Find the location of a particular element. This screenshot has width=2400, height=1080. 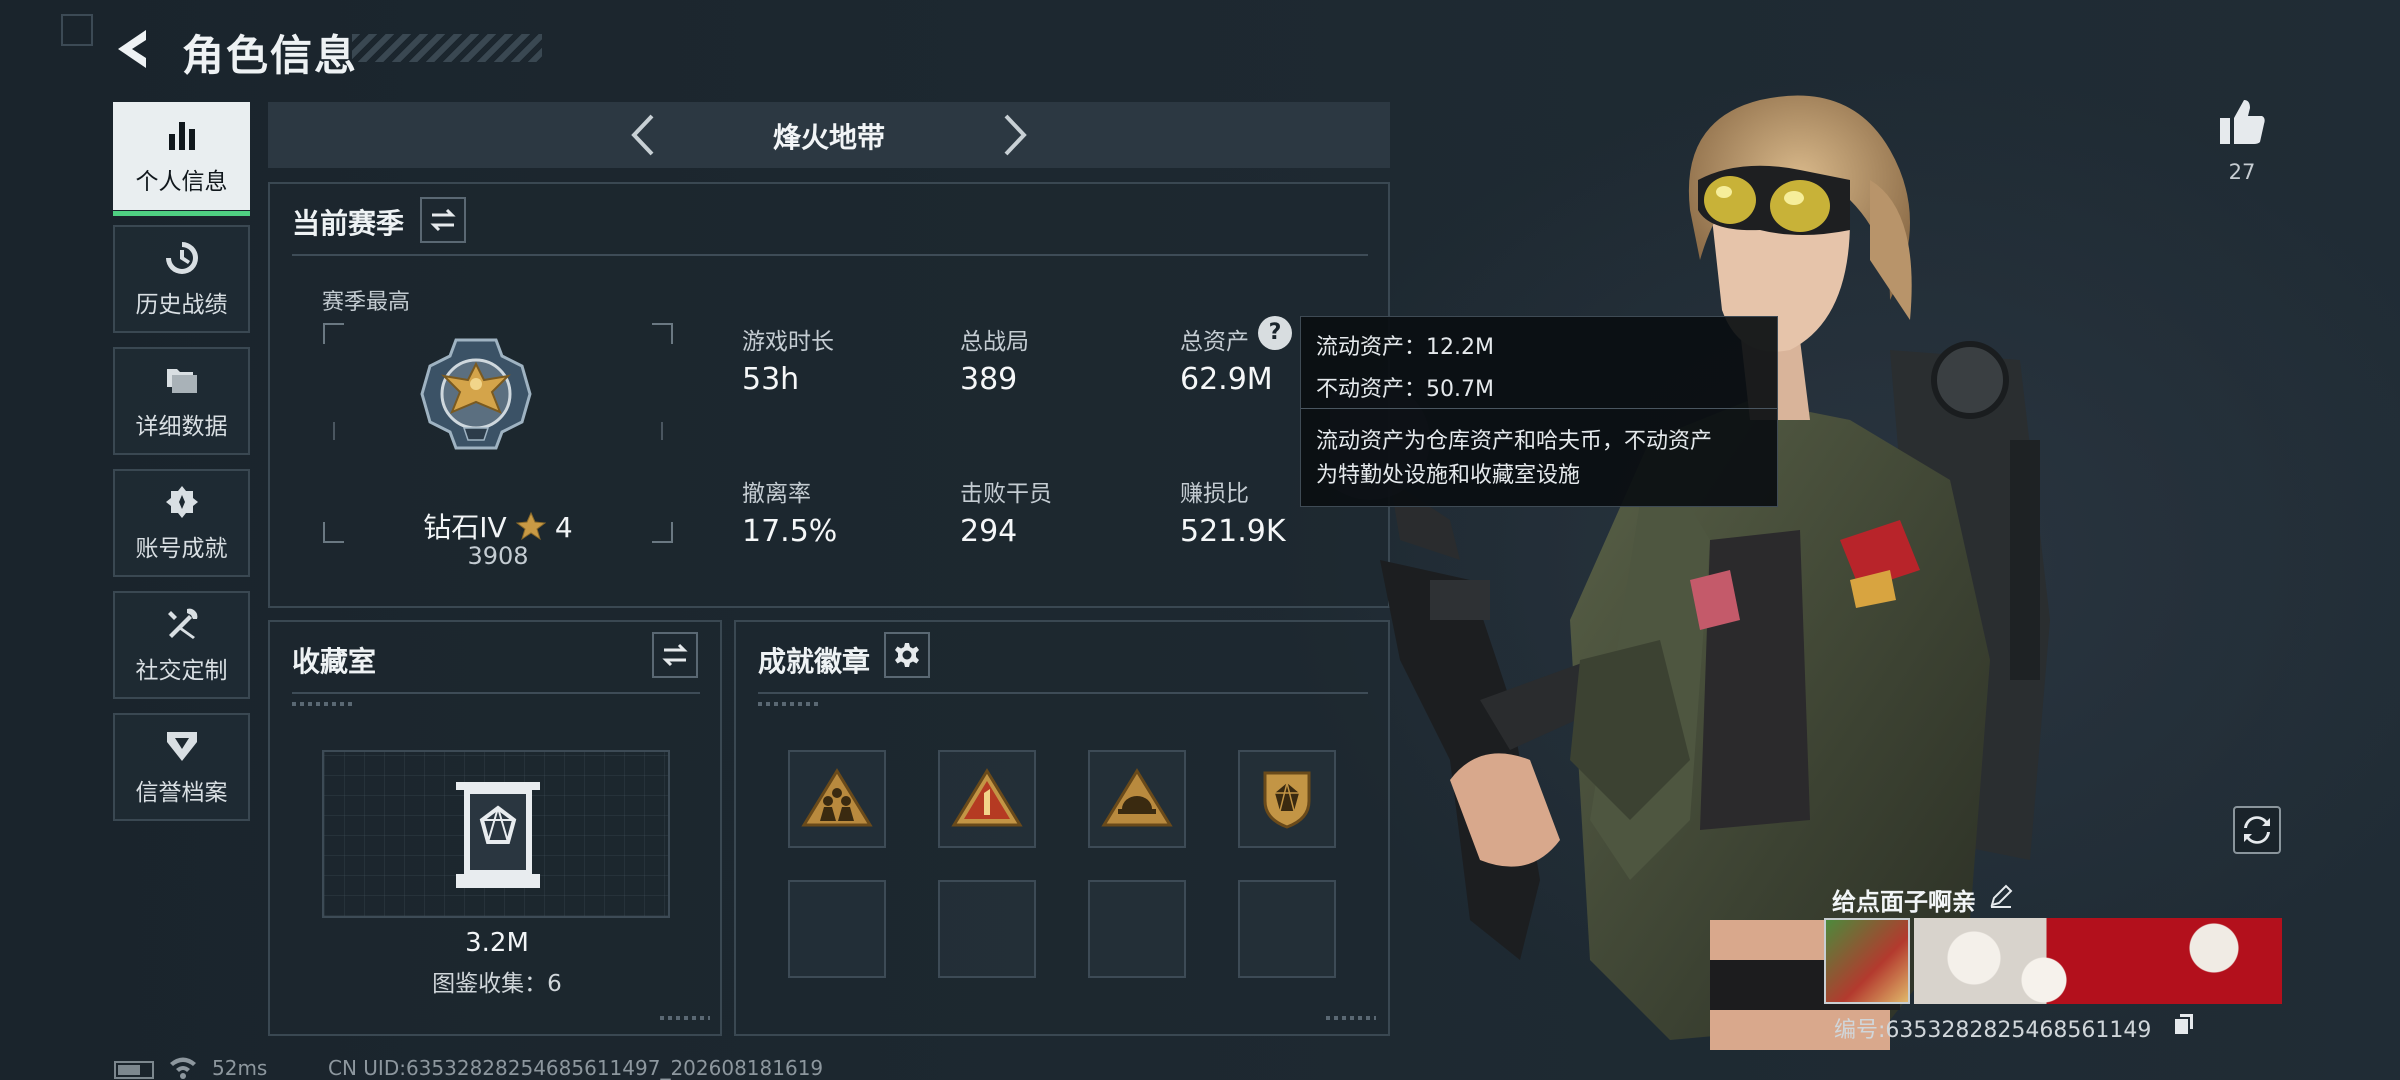

stat-value-operators-defeated: 294 is located at coordinates (989, 531).